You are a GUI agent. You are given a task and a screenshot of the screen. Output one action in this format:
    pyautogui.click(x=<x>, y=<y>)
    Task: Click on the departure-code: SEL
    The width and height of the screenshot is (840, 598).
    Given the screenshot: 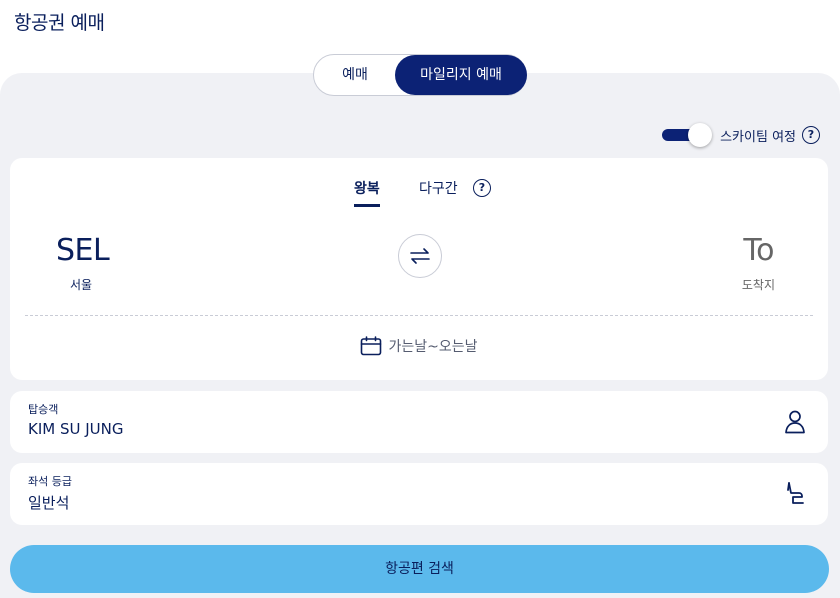 What is the action you would take?
    pyautogui.click(x=83, y=250)
    